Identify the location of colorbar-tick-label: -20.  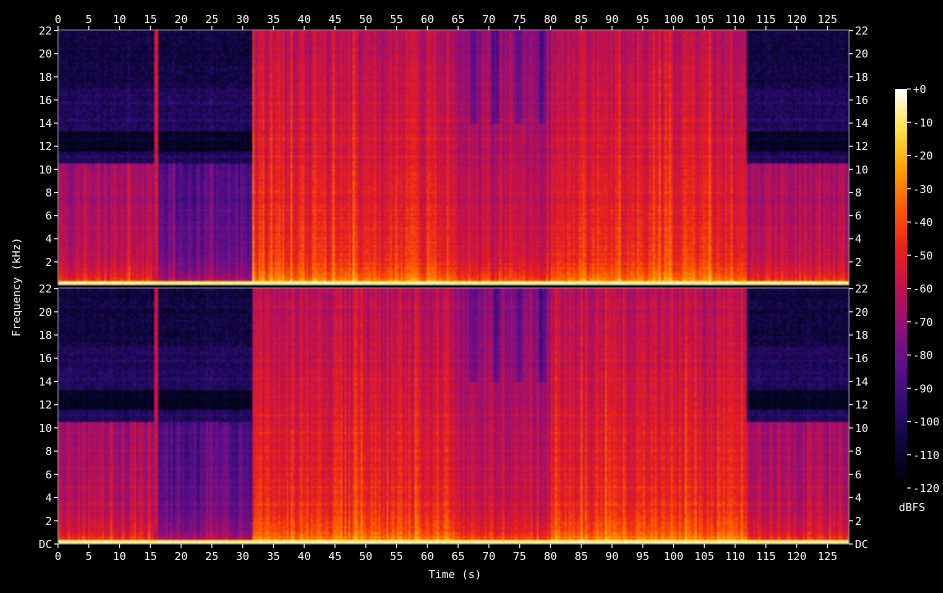
(923, 156).